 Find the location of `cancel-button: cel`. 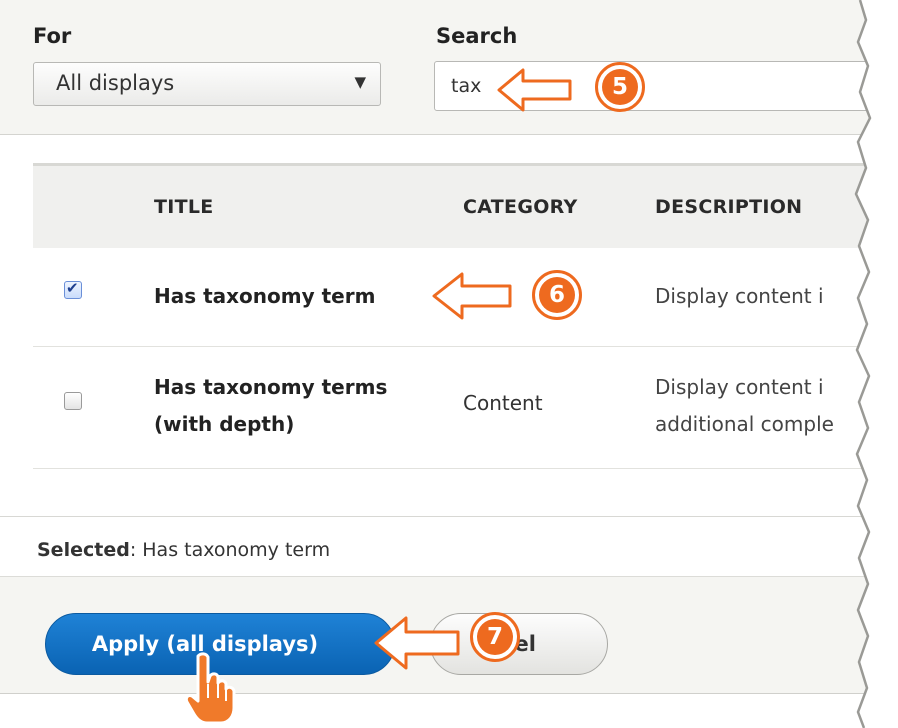

cancel-button: cel is located at coordinates (519, 644).